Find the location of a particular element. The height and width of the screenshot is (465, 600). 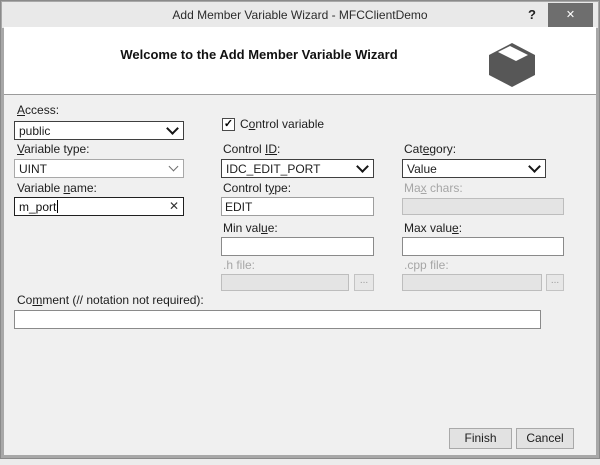

max-value-label: Max value: is located at coordinates (433, 228).